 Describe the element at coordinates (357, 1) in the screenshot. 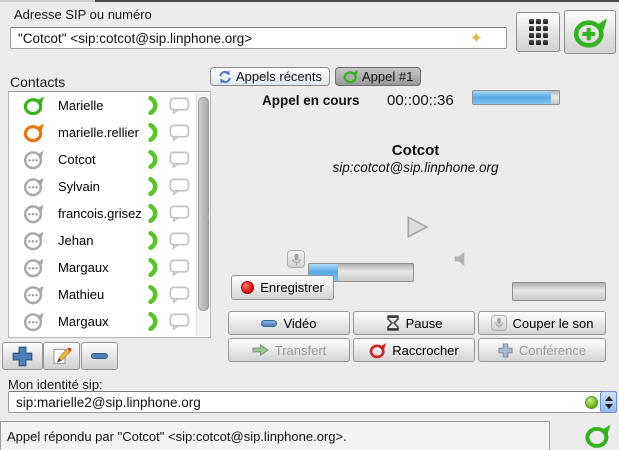

I see `window-edge` at that location.